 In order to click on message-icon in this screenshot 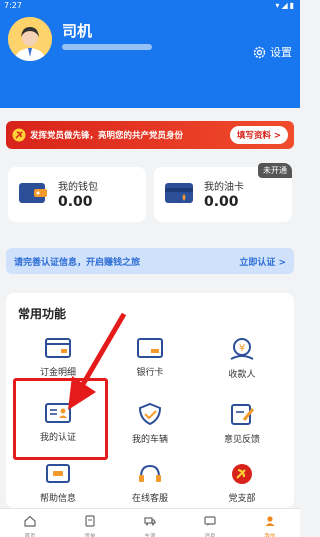, I will do `click(210, 521)`.